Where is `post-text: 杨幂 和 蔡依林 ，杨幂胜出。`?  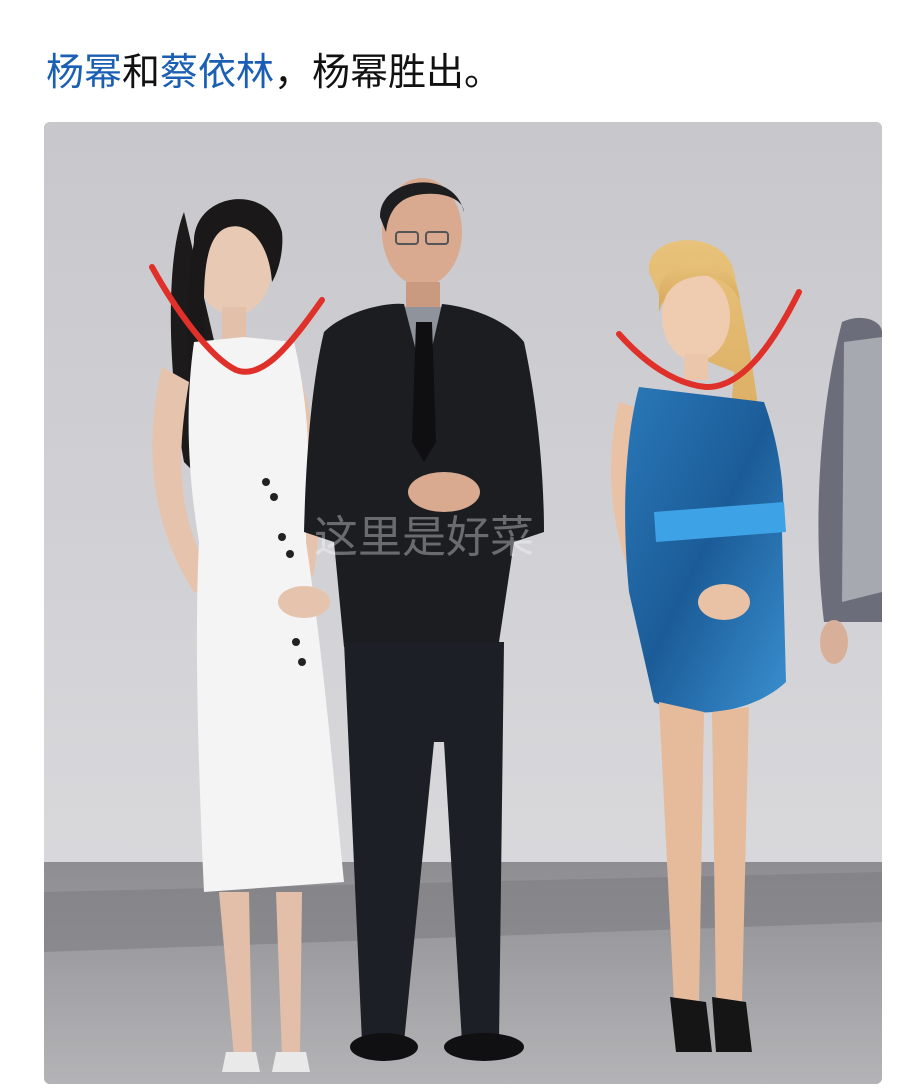 post-text: 杨幂 和 蔡依林 ，杨幂胜出。 is located at coordinates (274, 72).